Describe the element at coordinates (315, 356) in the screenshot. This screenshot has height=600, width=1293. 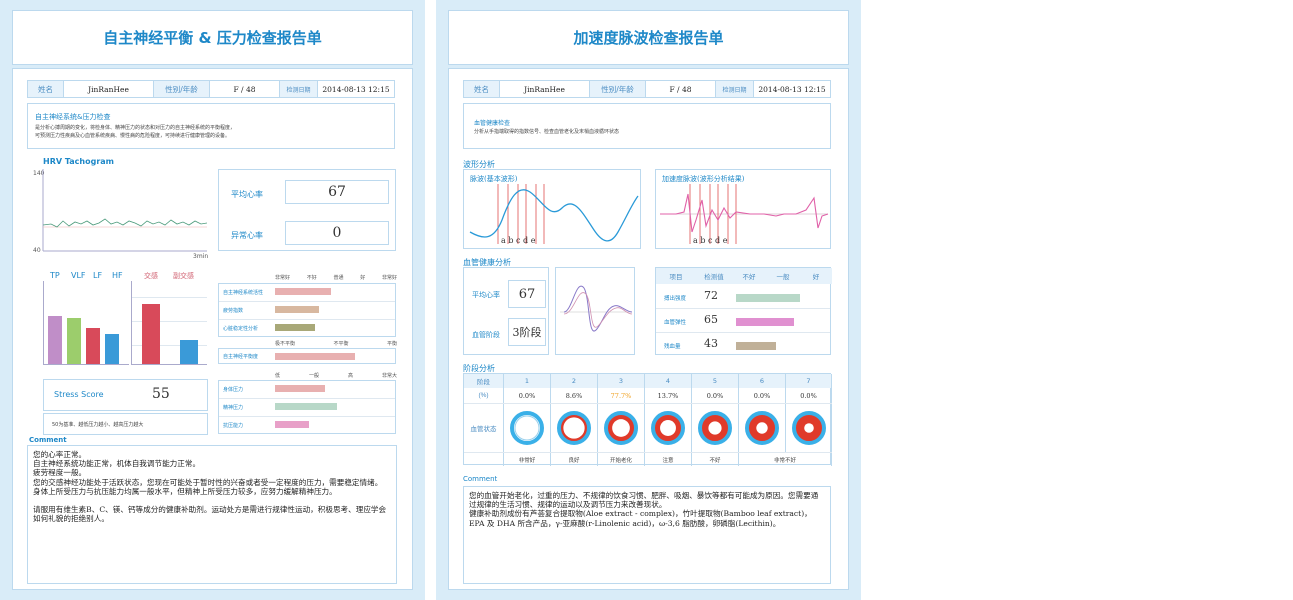
I see `balance-row-bar` at that location.